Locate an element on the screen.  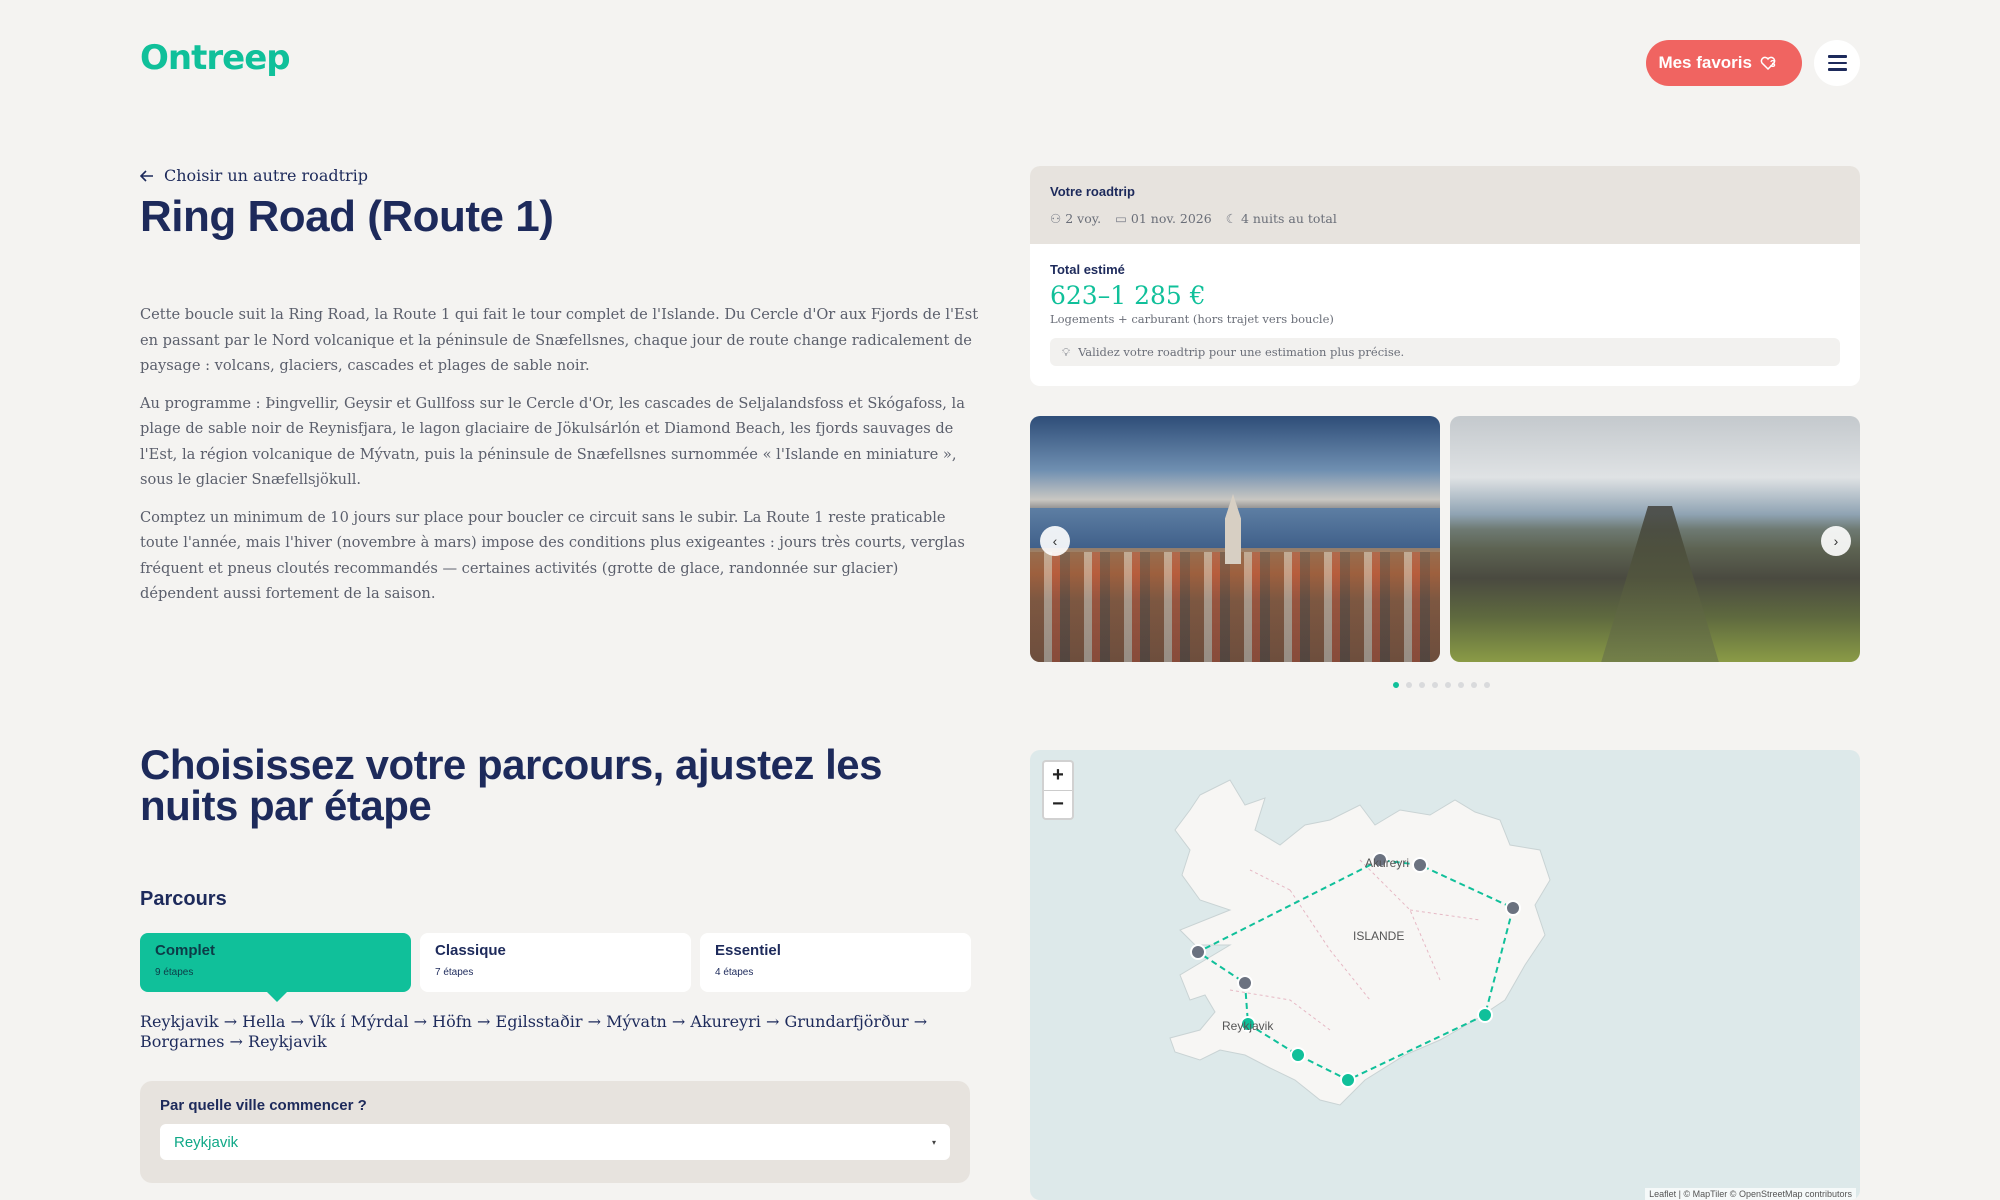
nights-info: ☾ 4 nuits au total is located at coordinates (1281, 218).